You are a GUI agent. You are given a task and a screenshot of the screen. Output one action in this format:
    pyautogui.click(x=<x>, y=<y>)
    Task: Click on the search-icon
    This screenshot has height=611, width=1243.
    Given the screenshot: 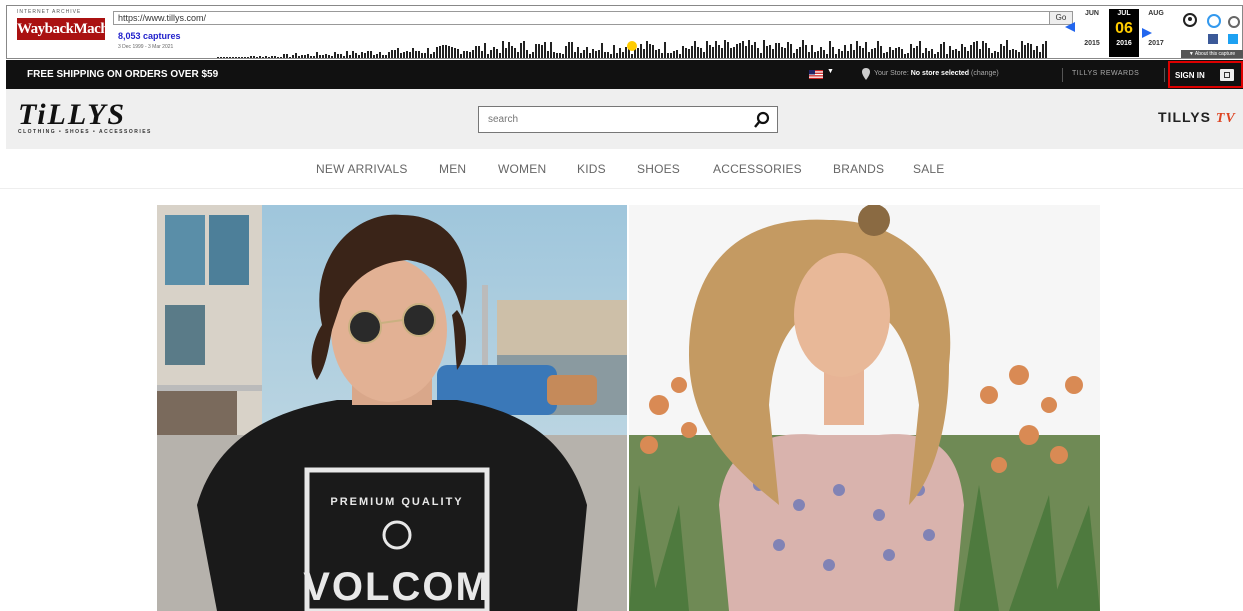 What is the action you would take?
    pyautogui.click(x=762, y=120)
    